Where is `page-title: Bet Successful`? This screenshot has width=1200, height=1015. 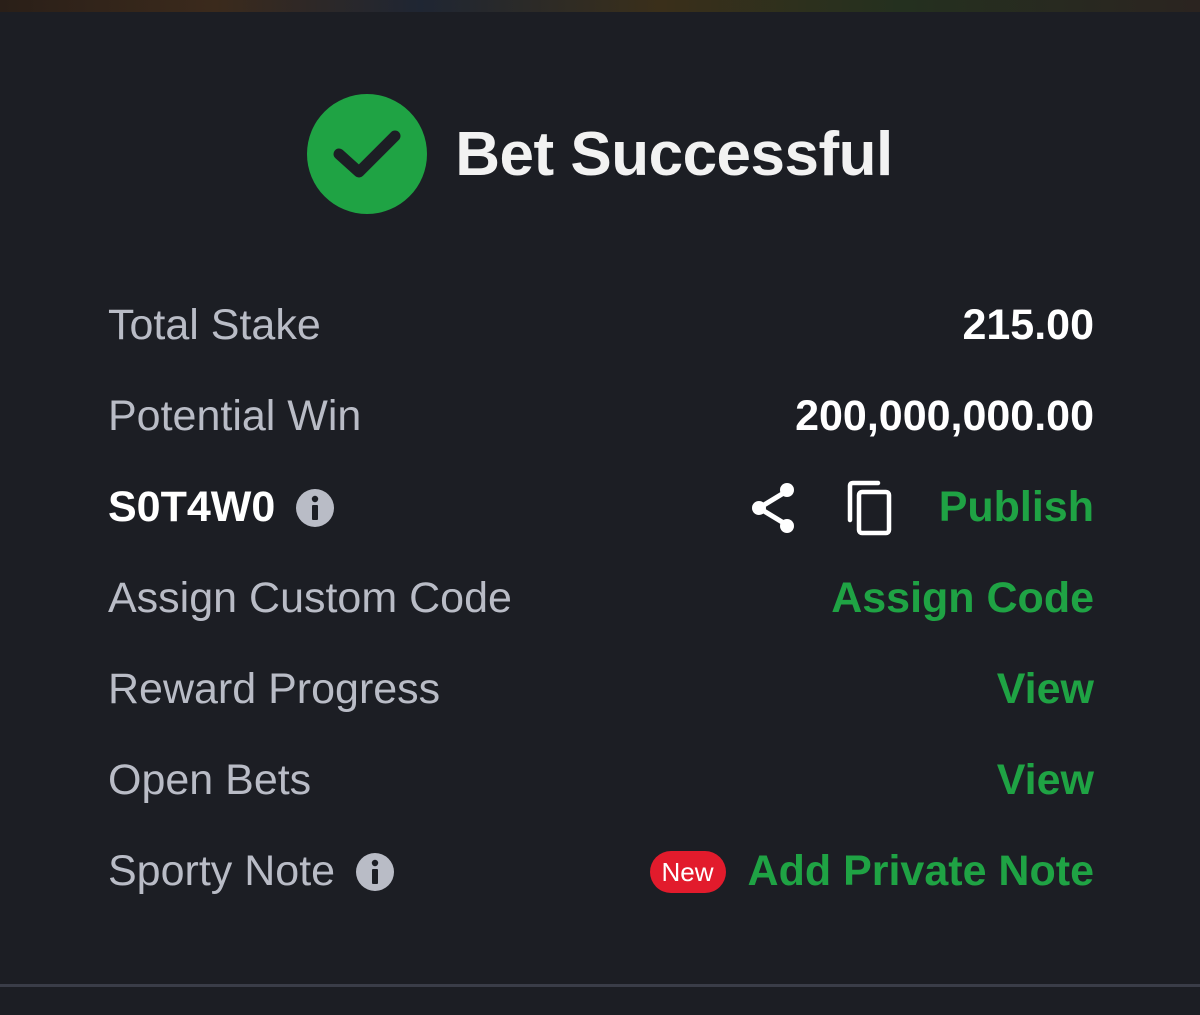
page-title: Bet Successful is located at coordinates (674, 154).